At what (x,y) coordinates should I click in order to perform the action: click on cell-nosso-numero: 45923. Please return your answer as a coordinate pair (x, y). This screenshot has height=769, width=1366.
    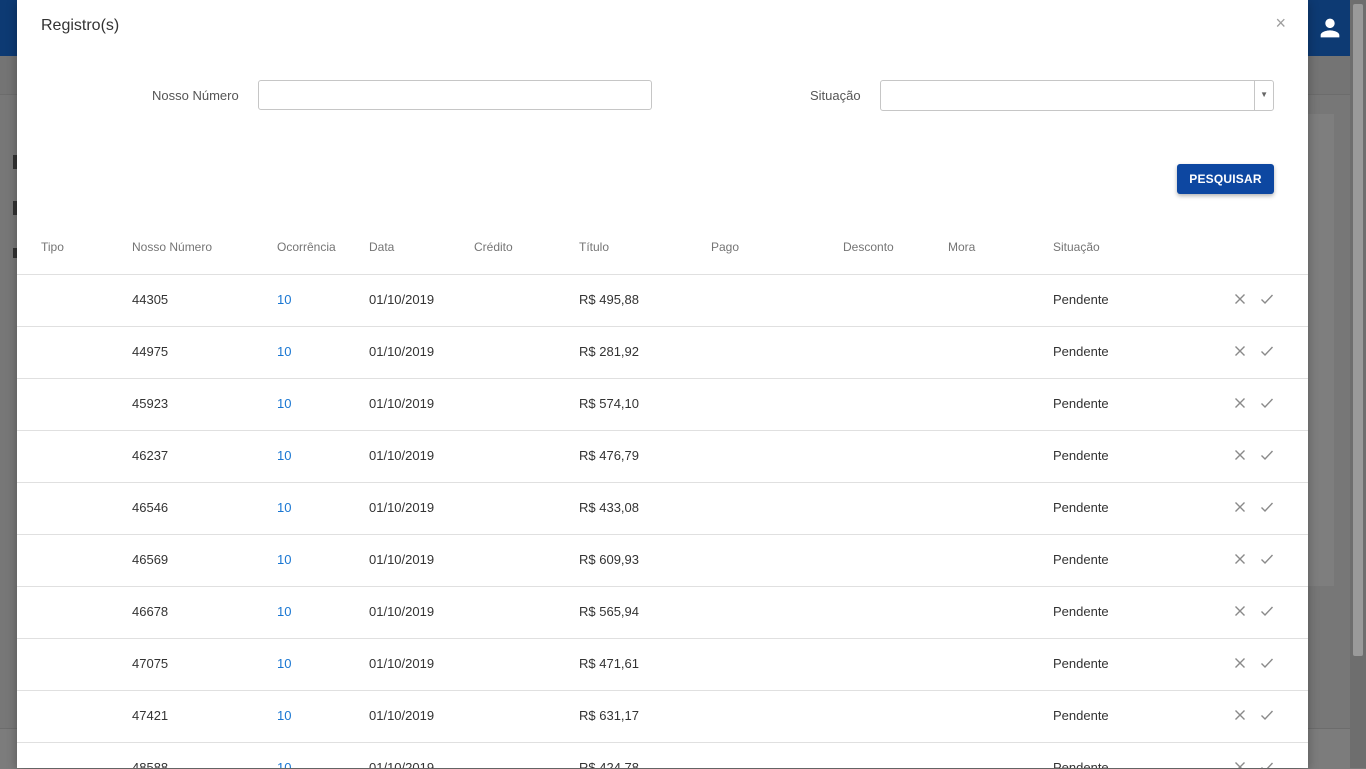
    Looking at the image, I should click on (150, 403).